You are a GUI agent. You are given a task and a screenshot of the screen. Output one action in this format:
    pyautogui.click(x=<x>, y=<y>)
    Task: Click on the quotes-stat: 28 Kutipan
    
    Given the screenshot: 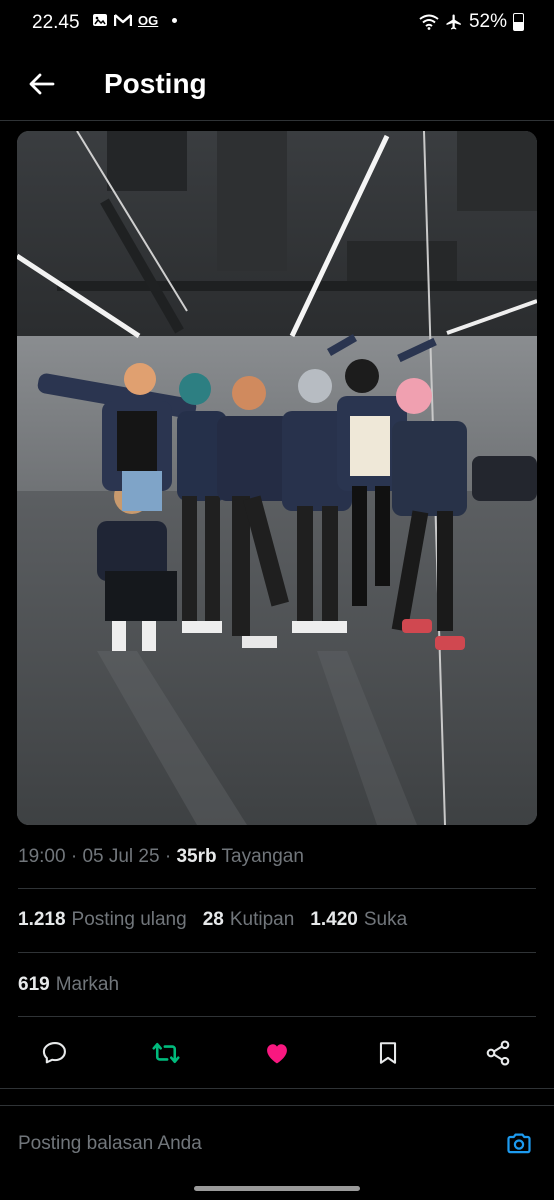 What is the action you would take?
    pyautogui.click(x=249, y=920)
    